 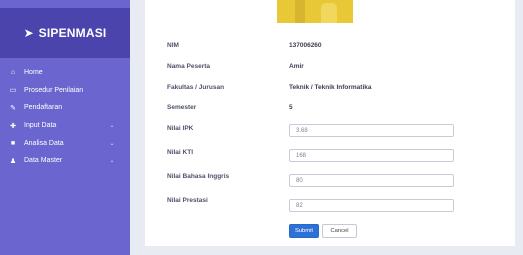 What do you see at coordinates (72, 33) in the screenshot?
I see `brand-title: SIPENMASI` at bounding box center [72, 33].